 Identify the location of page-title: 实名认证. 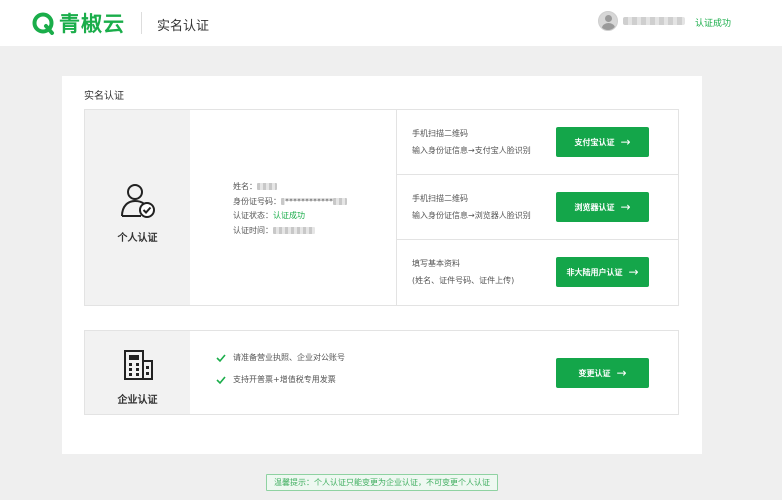
(183, 26).